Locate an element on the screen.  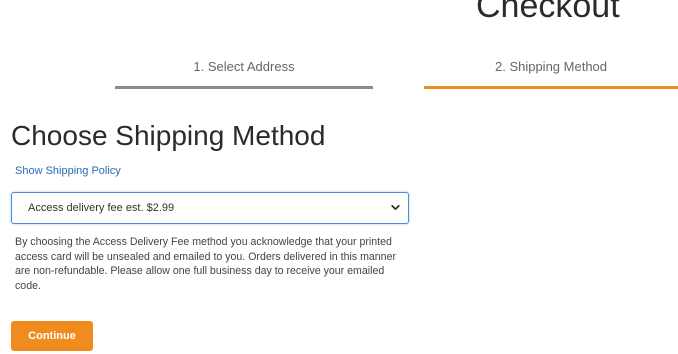
step-shipping-method: 2. Shipping Method is located at coordinates (551, 73).